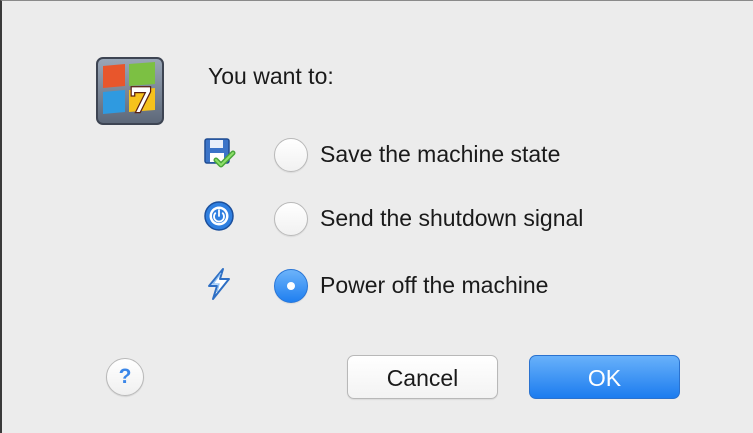 This screenshot has width=753, height=433. I want to click on option-power-off: Power off the machine, so click(462, 287).